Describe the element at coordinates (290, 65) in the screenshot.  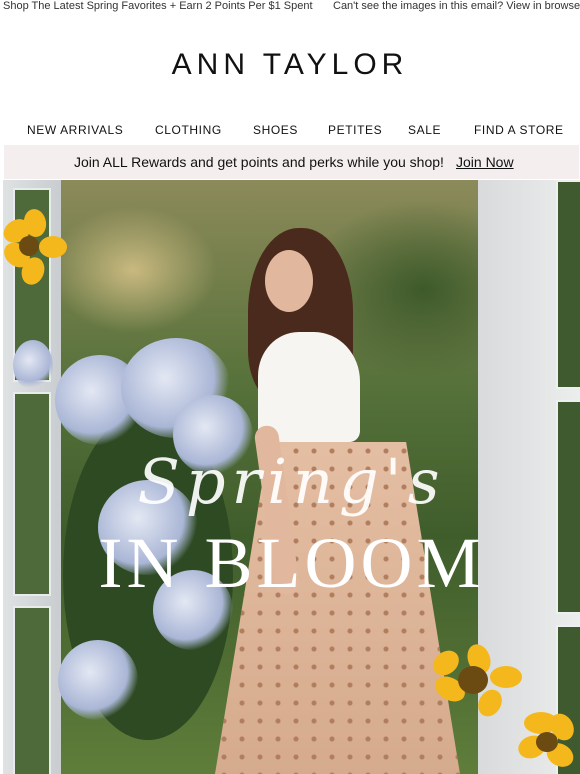
I see `brand-logo: ANN TAYLOR` at that location.